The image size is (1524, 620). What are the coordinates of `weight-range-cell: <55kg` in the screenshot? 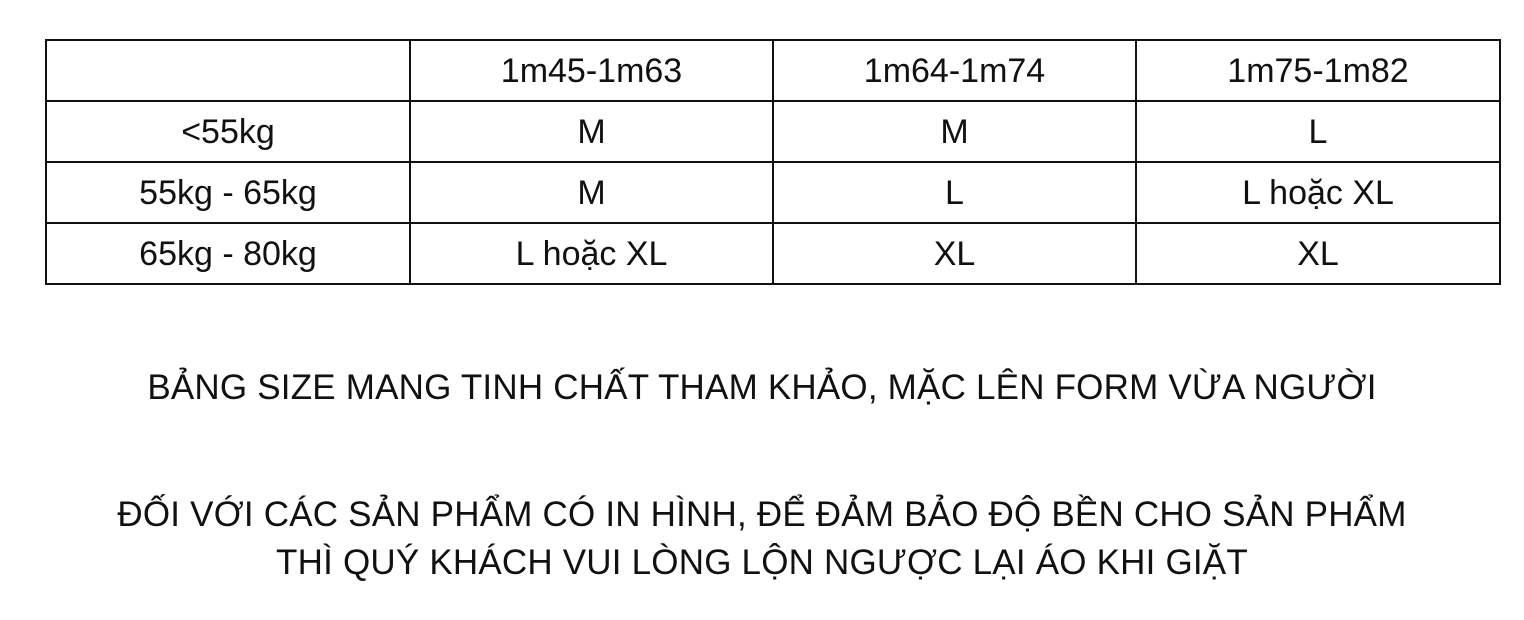 It's located at (228, 131).